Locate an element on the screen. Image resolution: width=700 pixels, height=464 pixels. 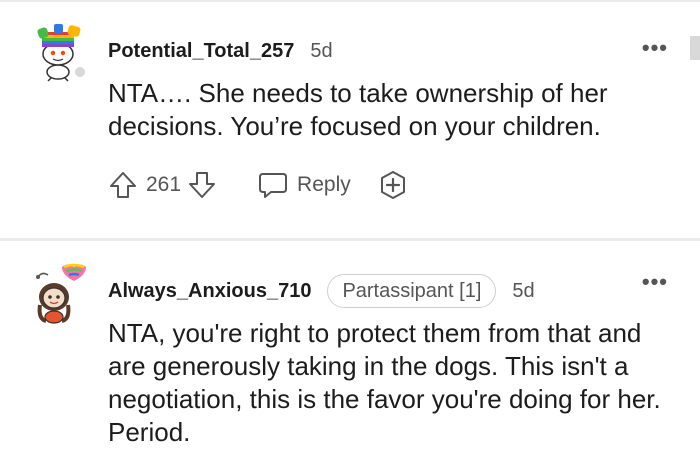
comment-header: Always_Anxious_710 Partassipant [1] 5d is located at coordinates (321, 291).